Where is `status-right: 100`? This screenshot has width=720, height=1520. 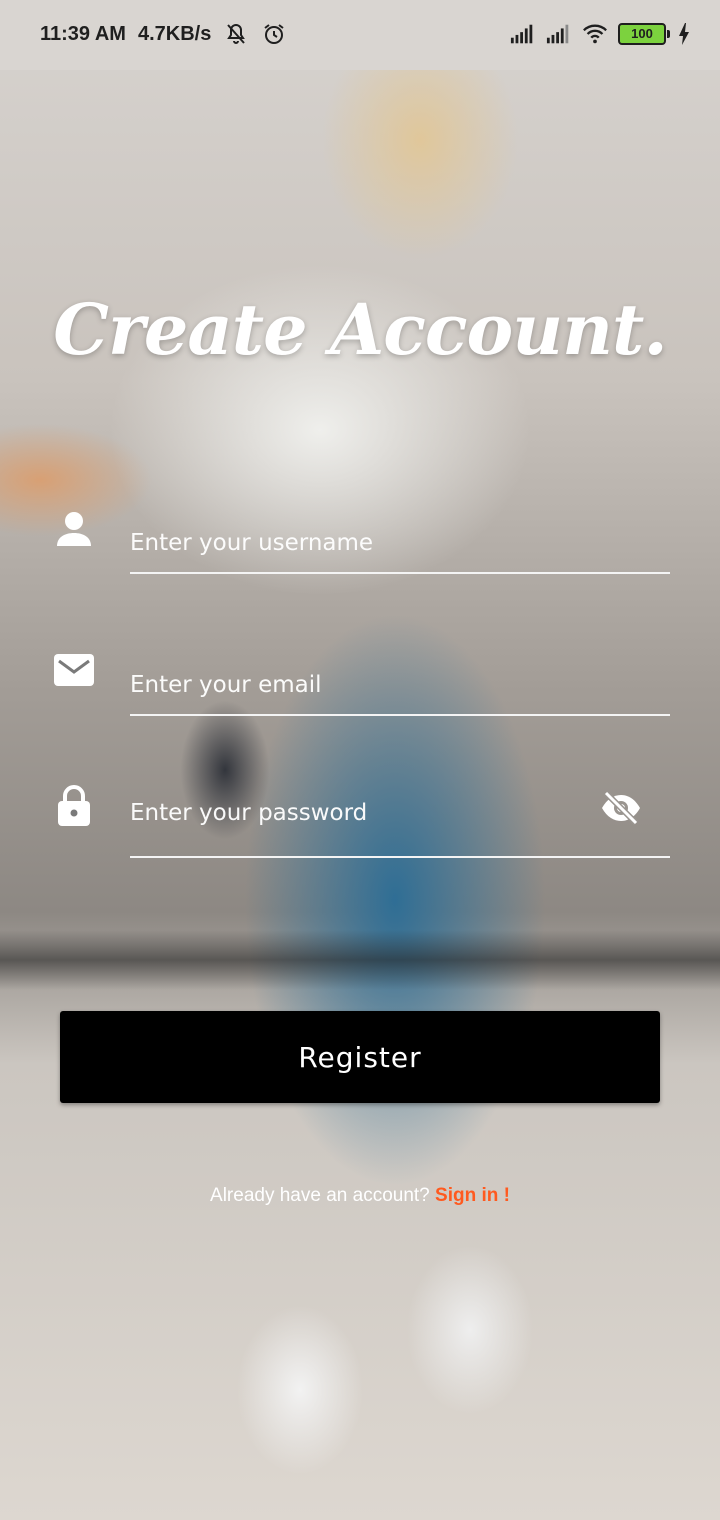
status-right: 100 is located at coordinates (601, 34).